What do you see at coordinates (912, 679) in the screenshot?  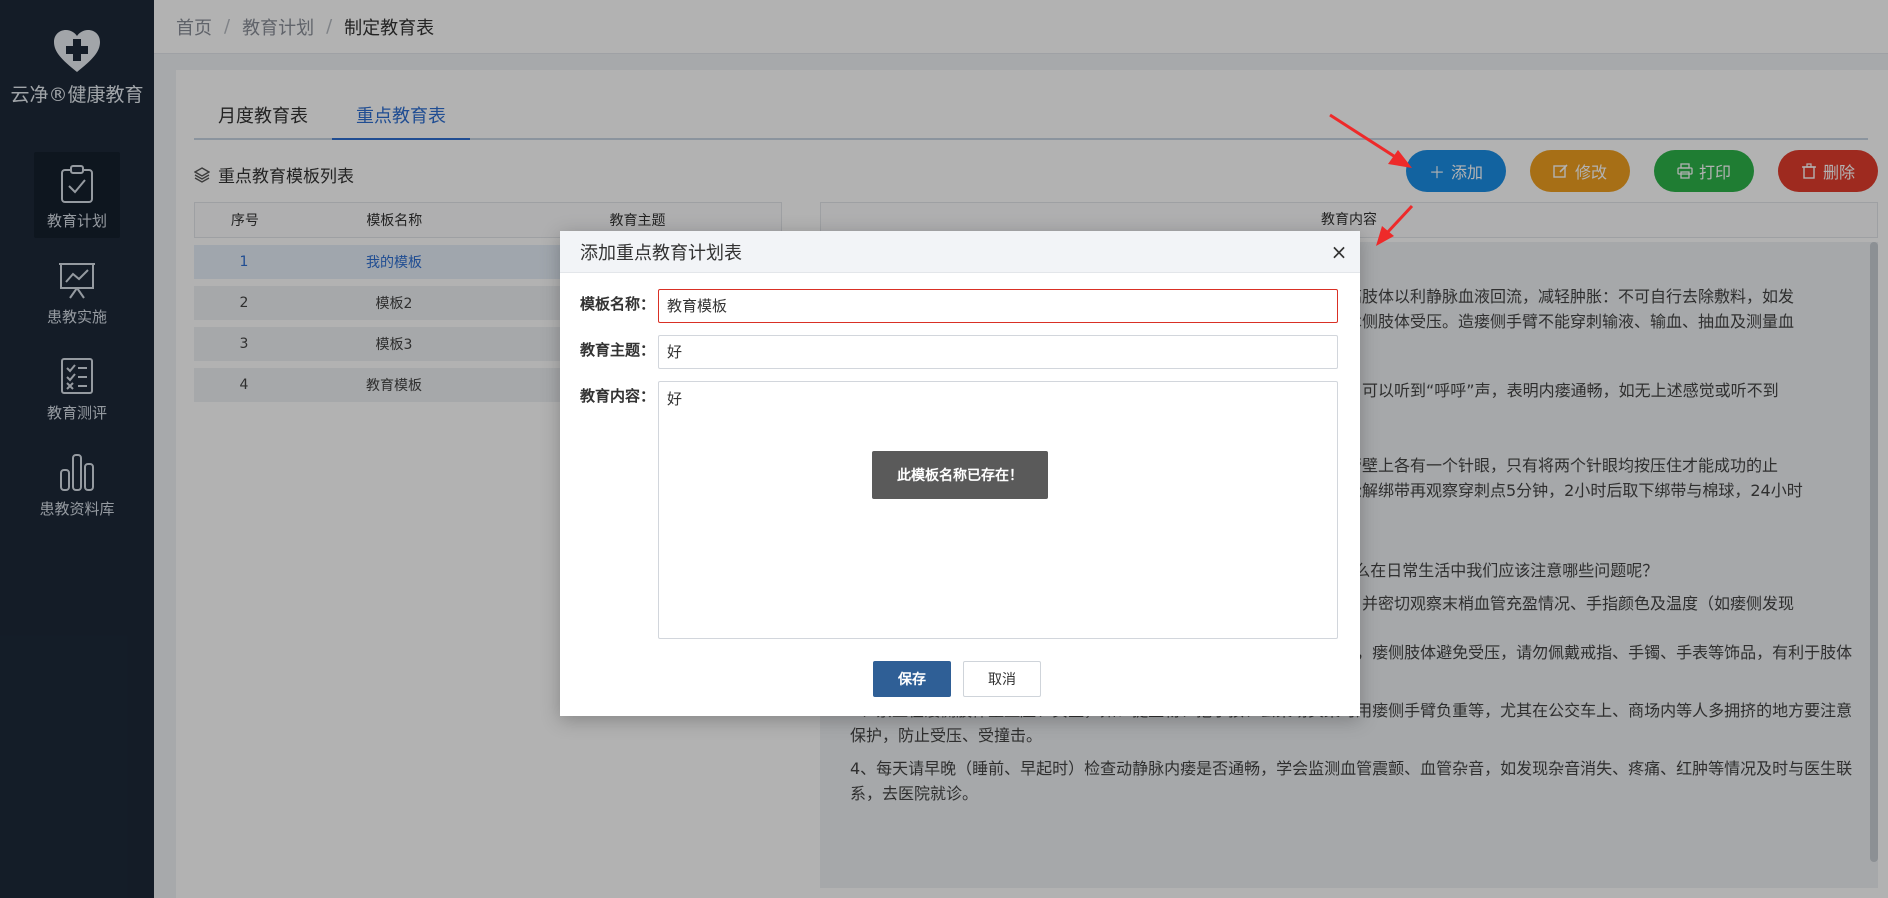 I see `save-button: 保存` at bounding box center [912, 679].